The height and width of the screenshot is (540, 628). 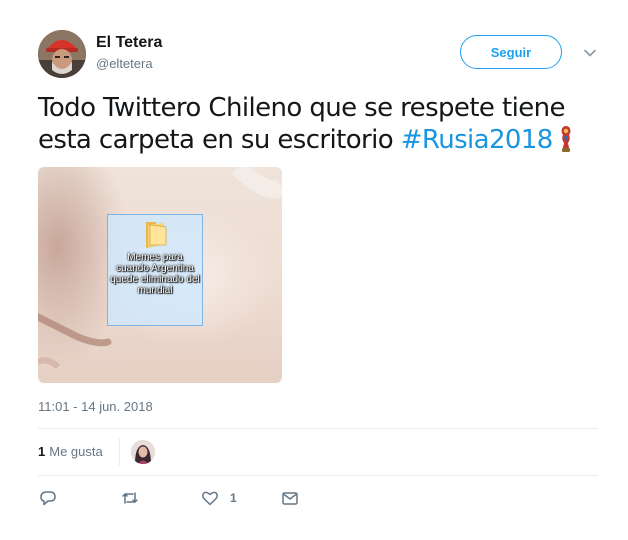 I want to click on liker-avatar, so click(x=143, y=452).